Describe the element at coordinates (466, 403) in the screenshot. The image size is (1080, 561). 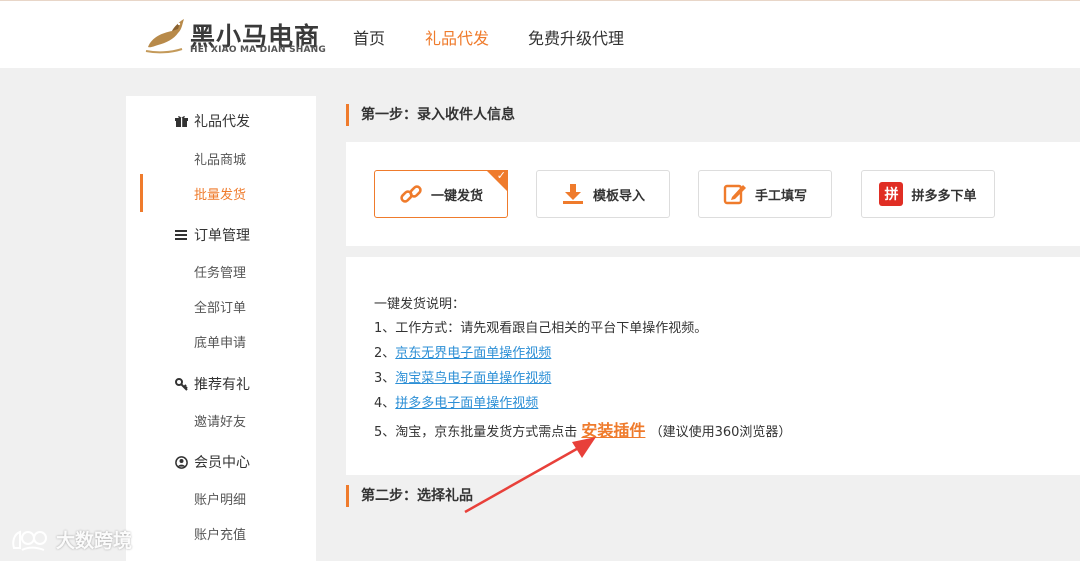
I see `pdd-video-link: 拼多多电子面单操作视频` at that location.